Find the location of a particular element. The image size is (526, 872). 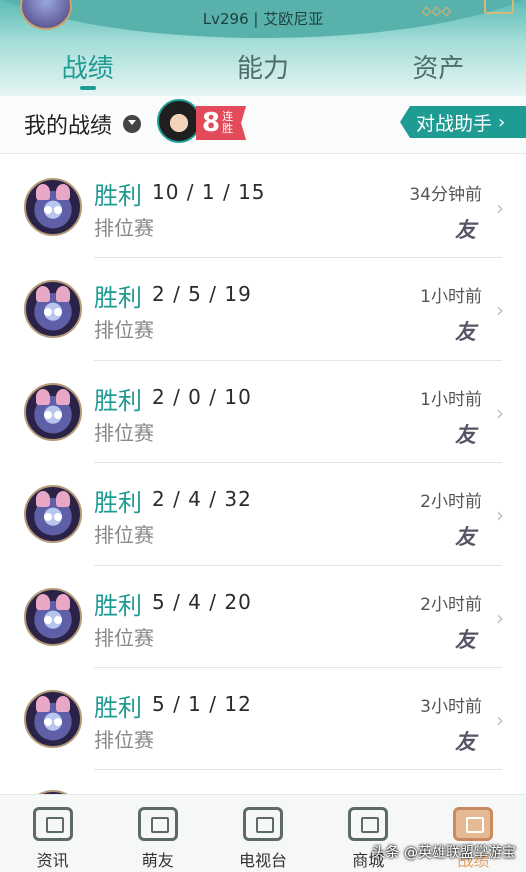

tab-label: 资产 is located at coordinates (438, 69).